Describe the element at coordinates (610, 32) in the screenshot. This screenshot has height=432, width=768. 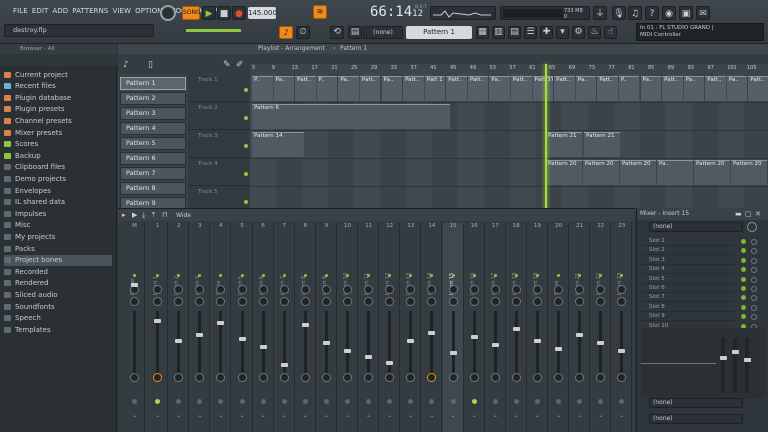
I see `touch-icon: ☝` at that location.